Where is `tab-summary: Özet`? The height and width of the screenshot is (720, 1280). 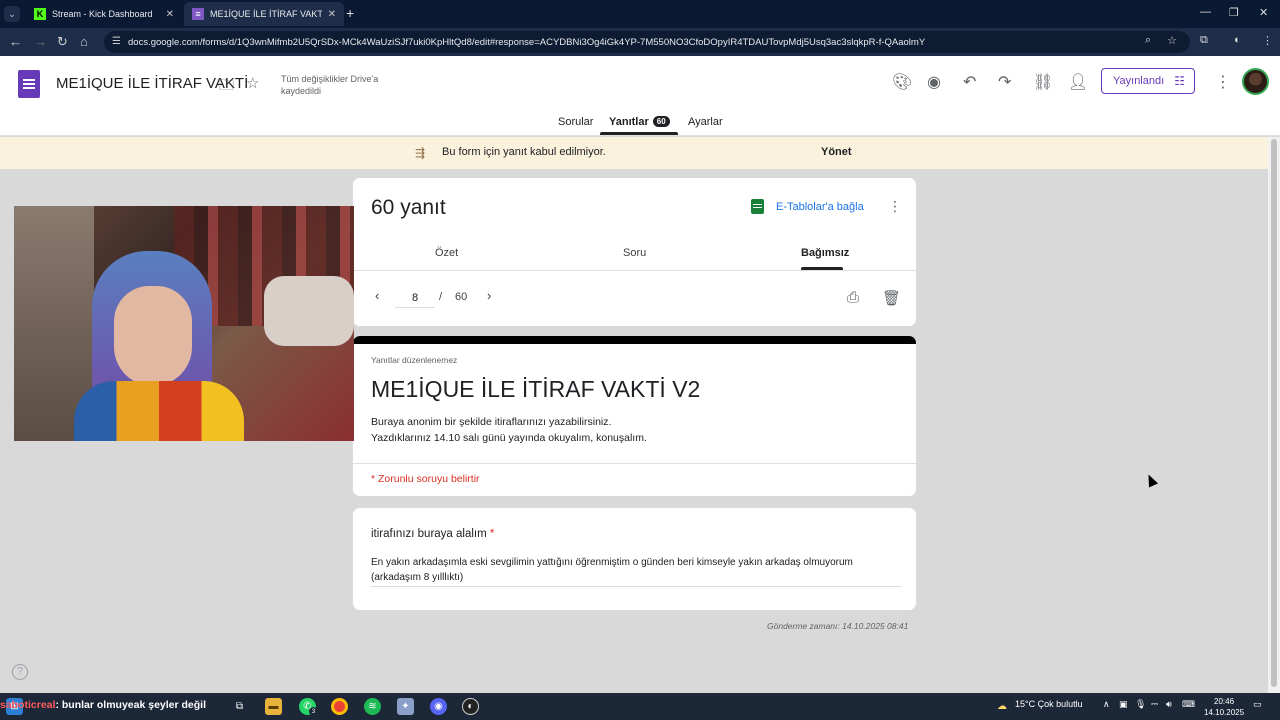 tab-summary: Özet is located at coordinates (446, 253).